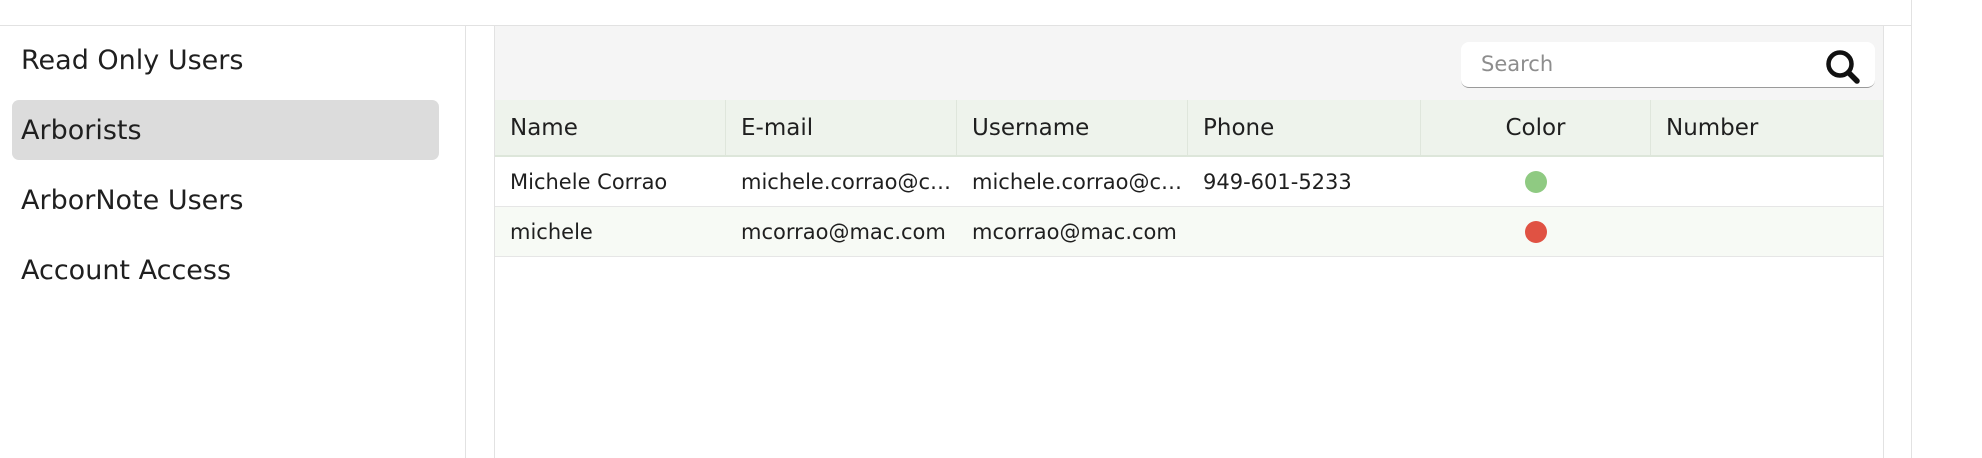  What do you see at coordinates (1074, 231) in the screenshot?
I see `cell-username: mcorrao@mac.com` at bounding box center [1074, 231].